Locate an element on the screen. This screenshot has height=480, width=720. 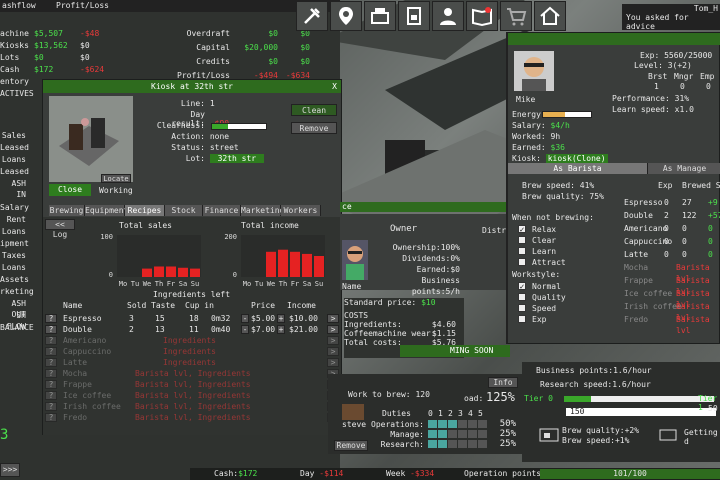
option-row: Attract is located at coordinates (563, 262).